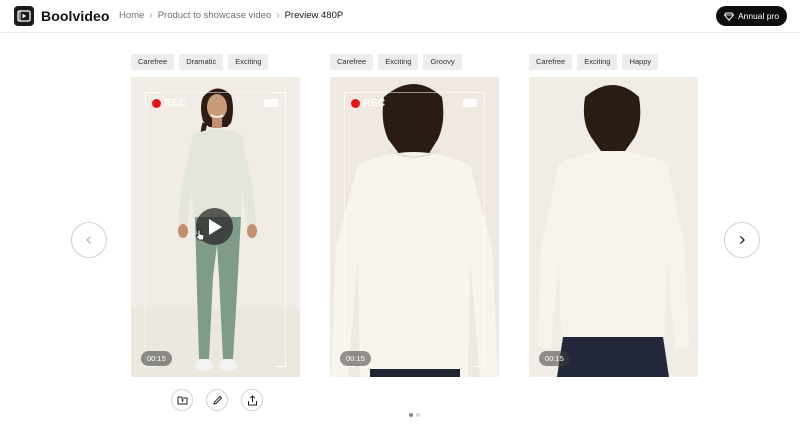  I want to click on chevron-left-icon, so click(88, 240).